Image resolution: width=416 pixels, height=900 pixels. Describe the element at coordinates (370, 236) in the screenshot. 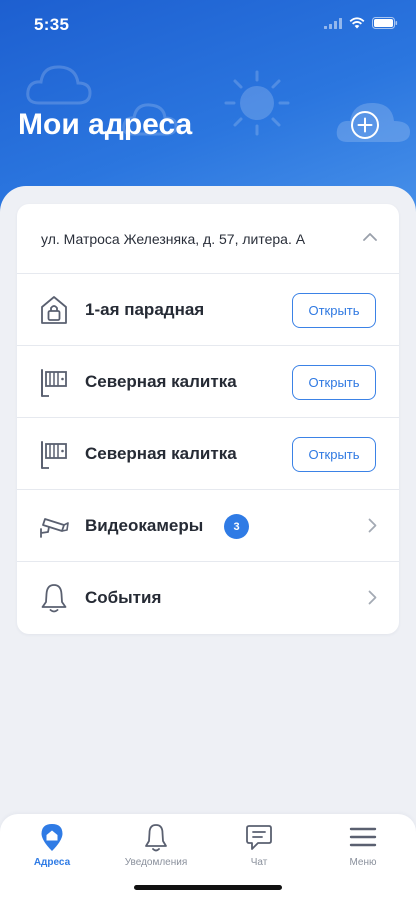

I see `chevron-up-icon` at that location.